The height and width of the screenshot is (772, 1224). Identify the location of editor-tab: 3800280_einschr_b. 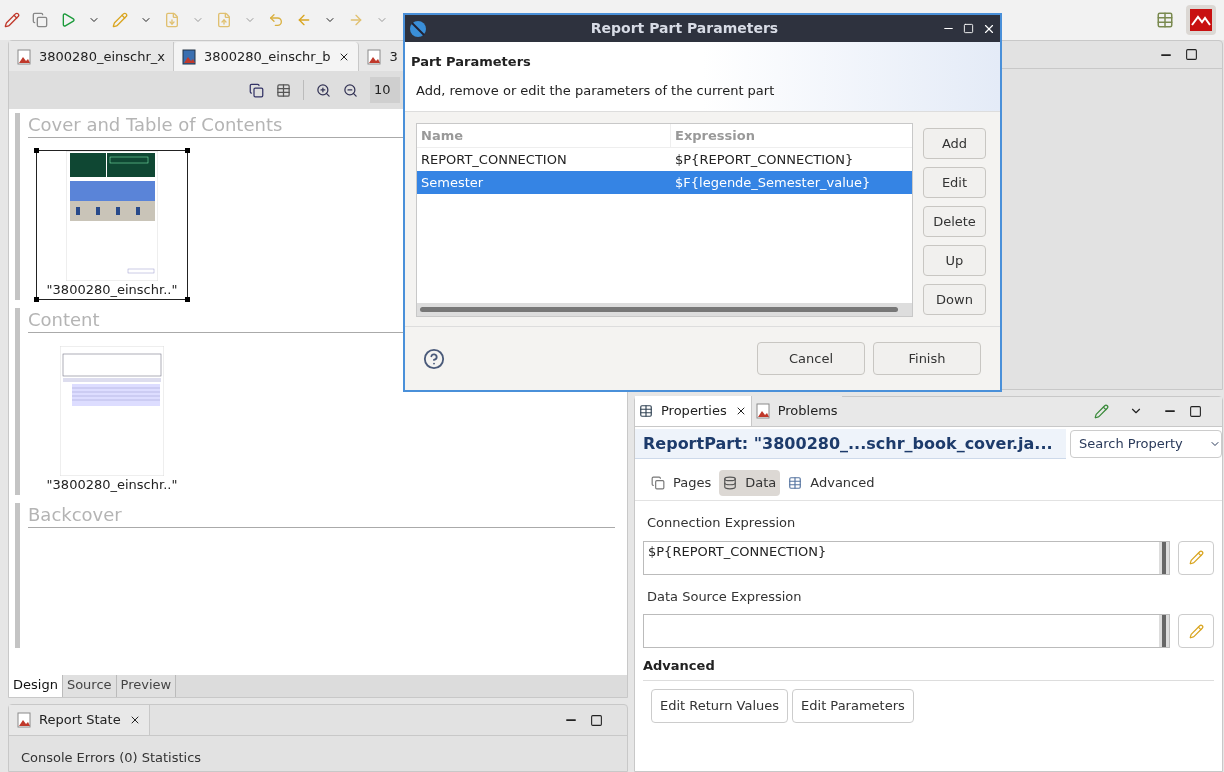
(266, 56).